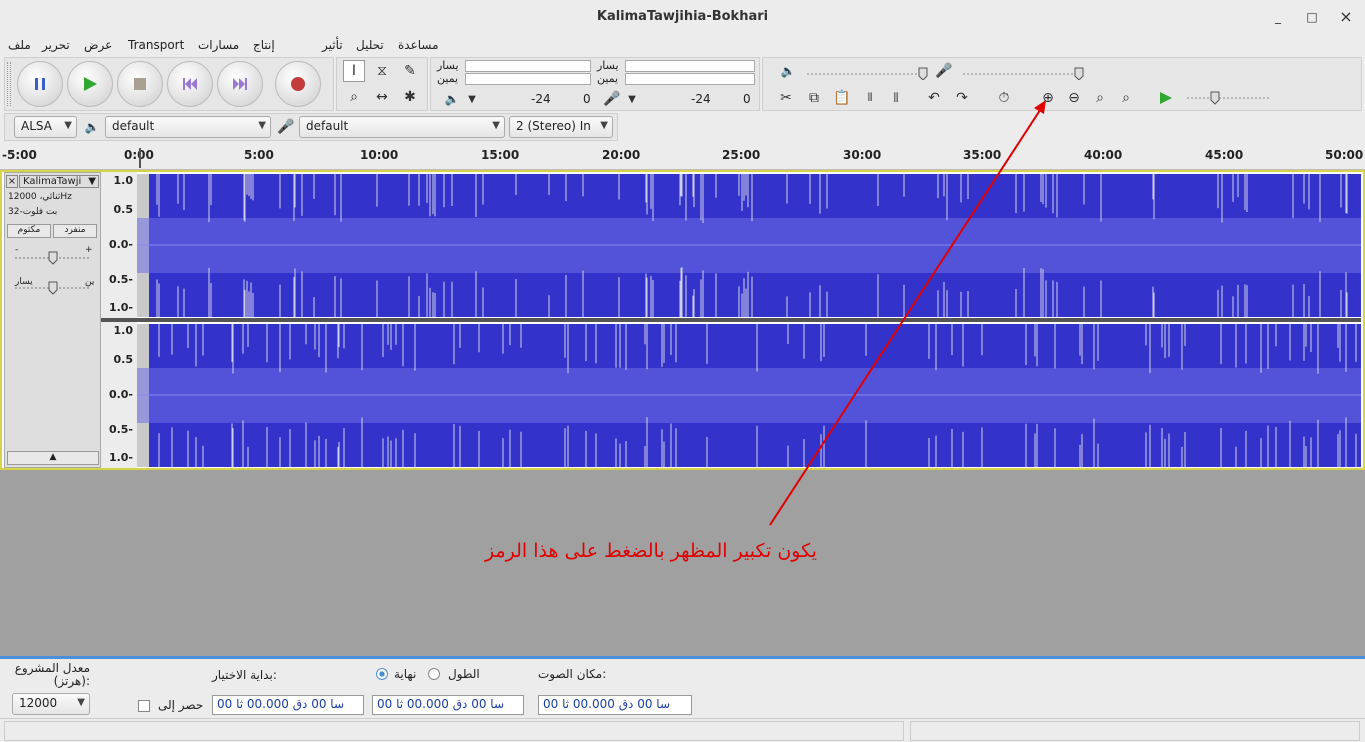 This screenshot has height=742, width=1365. I want to click on audio-position-time: 00 سا 00 دق 00.000 ثا, so click(615, 705).